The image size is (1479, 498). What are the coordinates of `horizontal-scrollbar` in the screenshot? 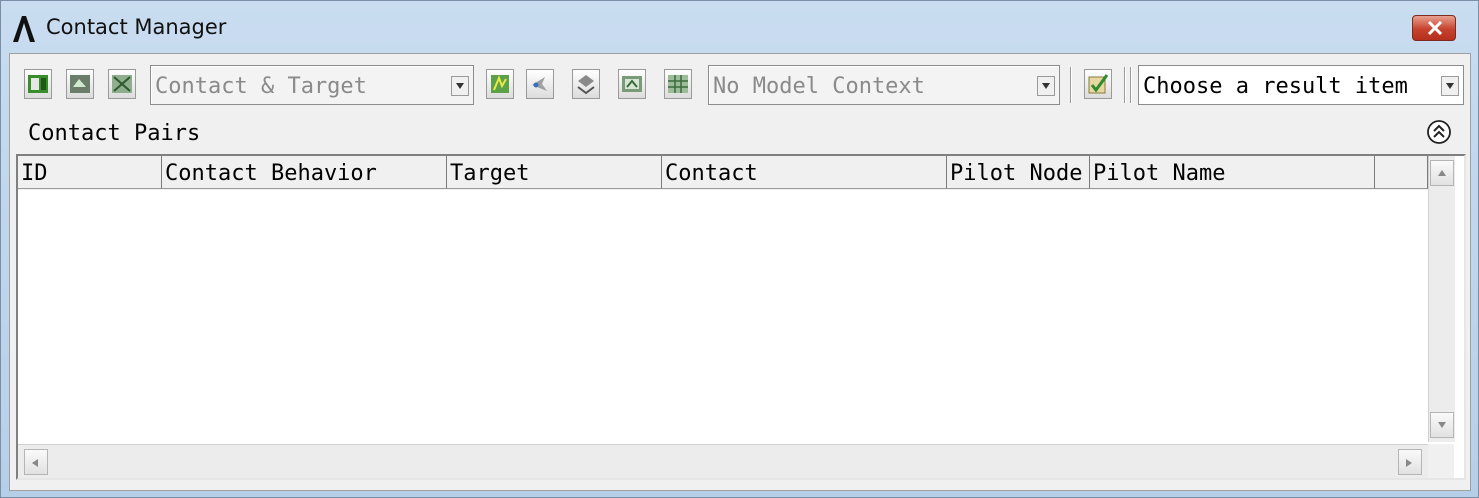 It's located at (723, 461).